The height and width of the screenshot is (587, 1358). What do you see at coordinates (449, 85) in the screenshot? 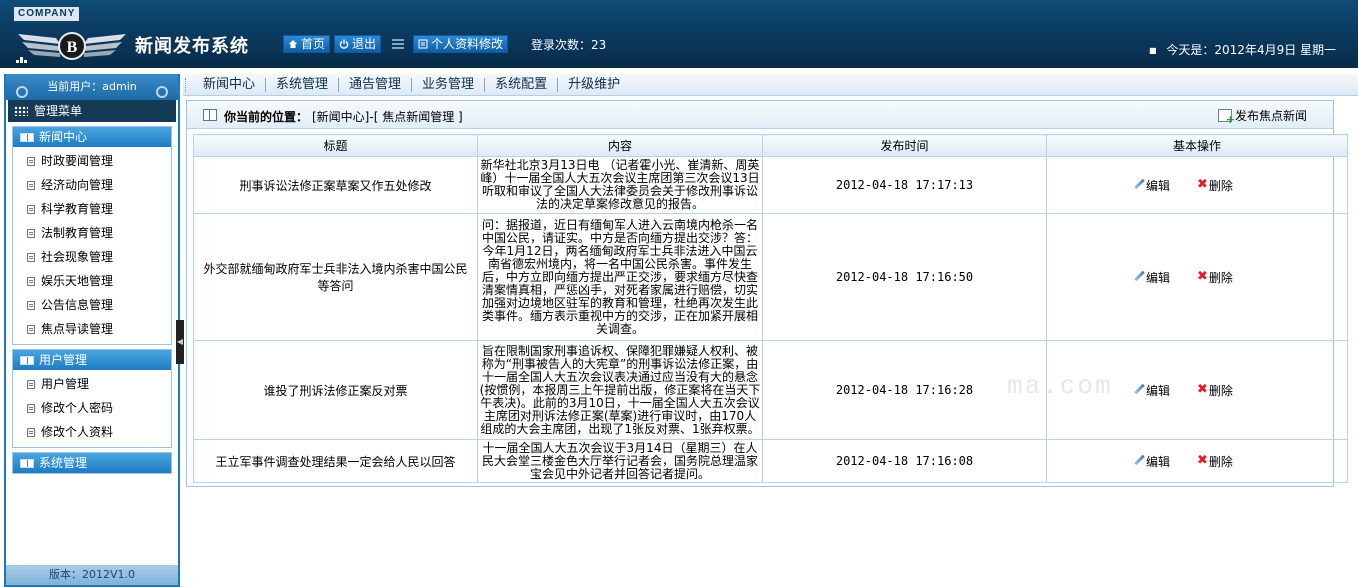
I see `nav-item: 业务管理` at bounding box center [449, 85].